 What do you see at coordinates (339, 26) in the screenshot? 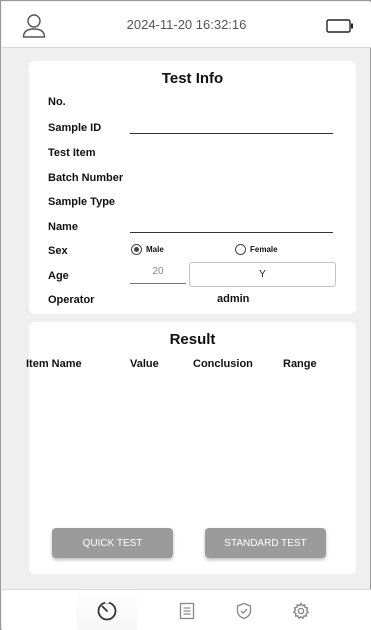
I see `battery-icon` at bounding box center [339, 26].